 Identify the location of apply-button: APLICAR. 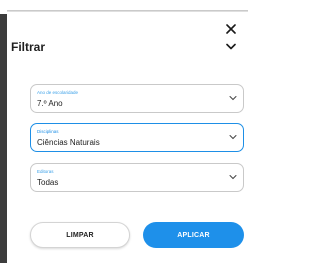
(193, 235).